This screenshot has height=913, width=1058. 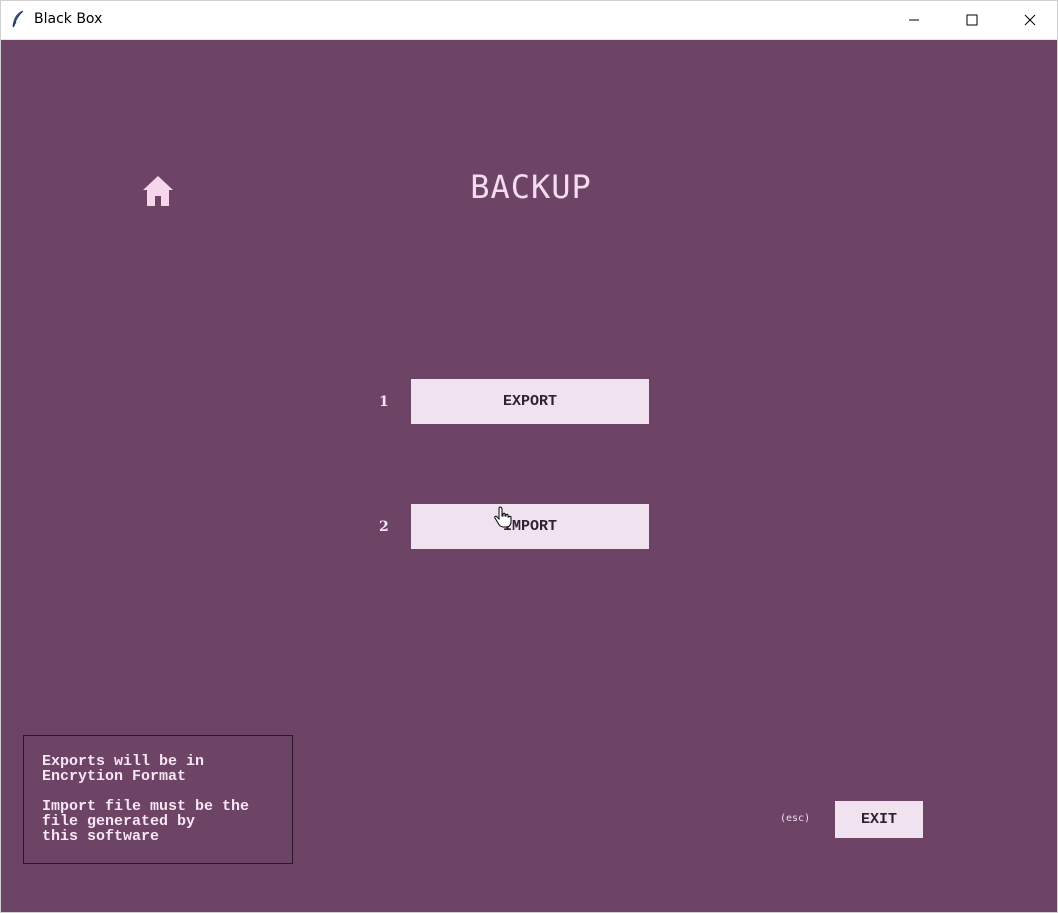 What do you see at coordinates (795, 818) in the screenshot?
I see `esc-shortcut-hint: (esc)` at bounding box center [795, 818].